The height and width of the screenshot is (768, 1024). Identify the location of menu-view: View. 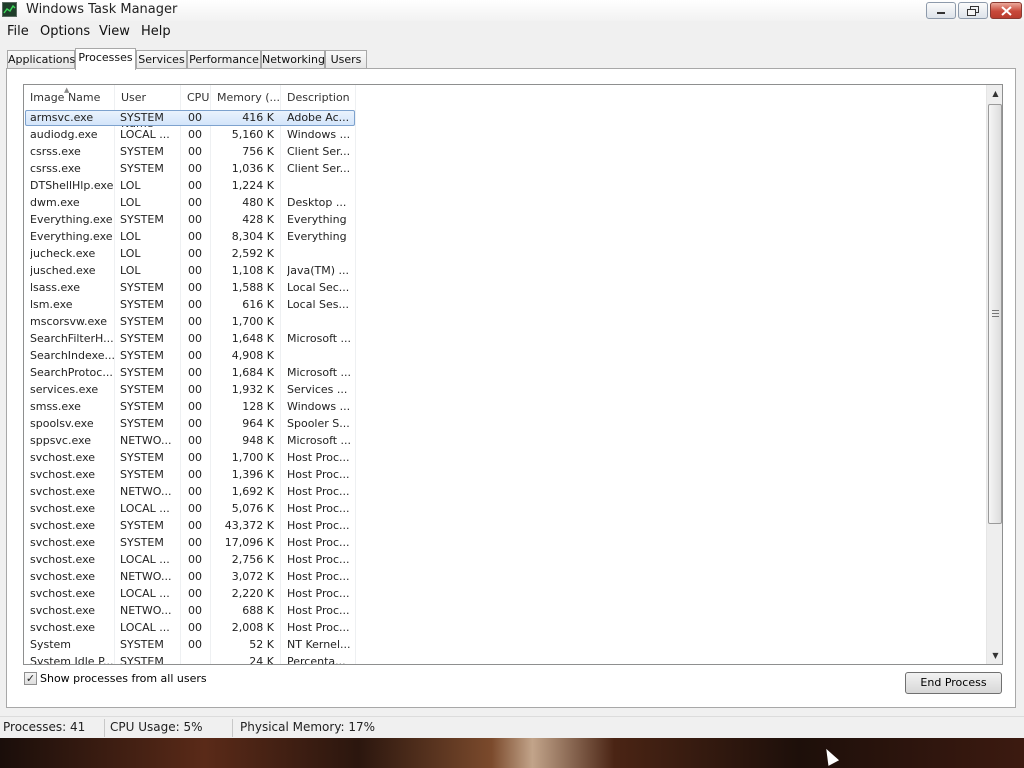
(114, 31).